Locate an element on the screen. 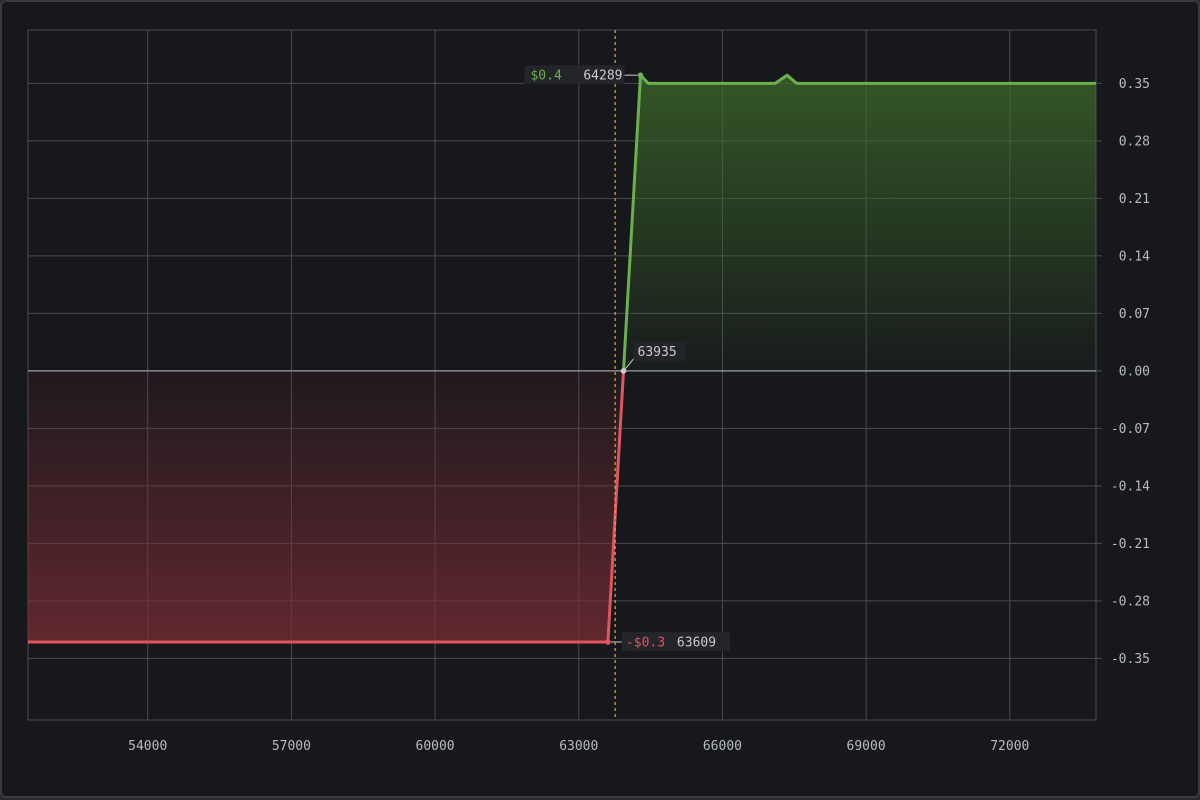 This screenshot has width=1200, height=800. annotation-price: 64289 is located at coordinates (602, 76).